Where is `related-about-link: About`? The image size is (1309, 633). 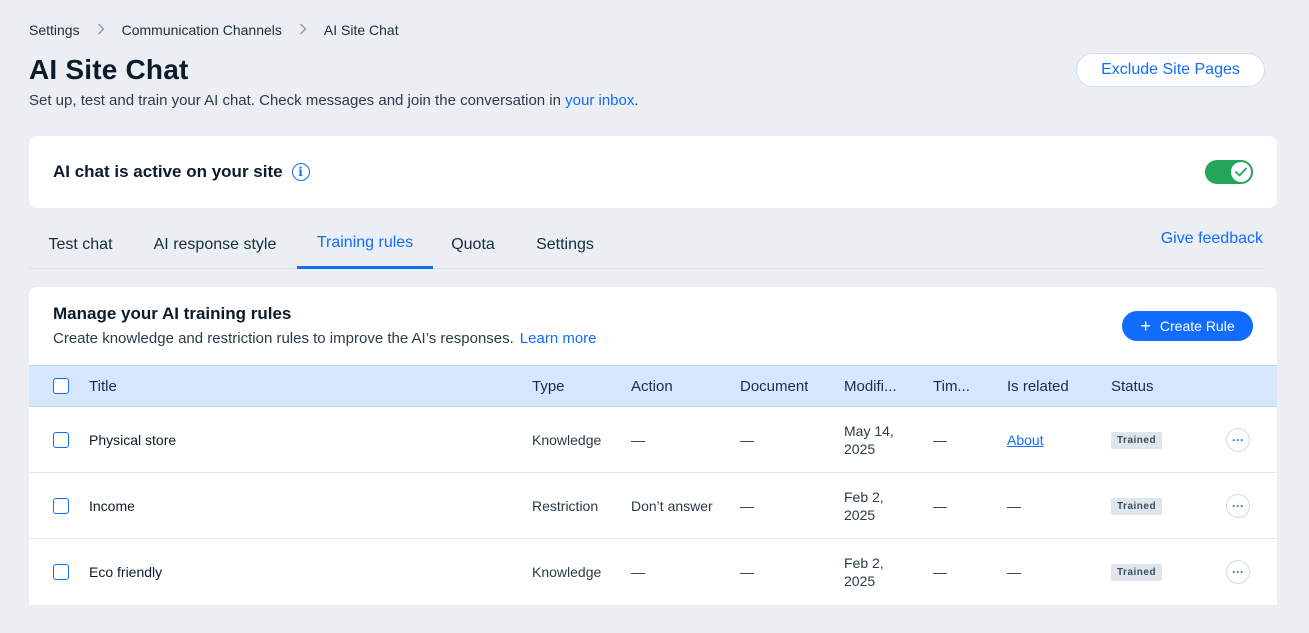 related-about-link: About is located at coordinates (1025, 440).